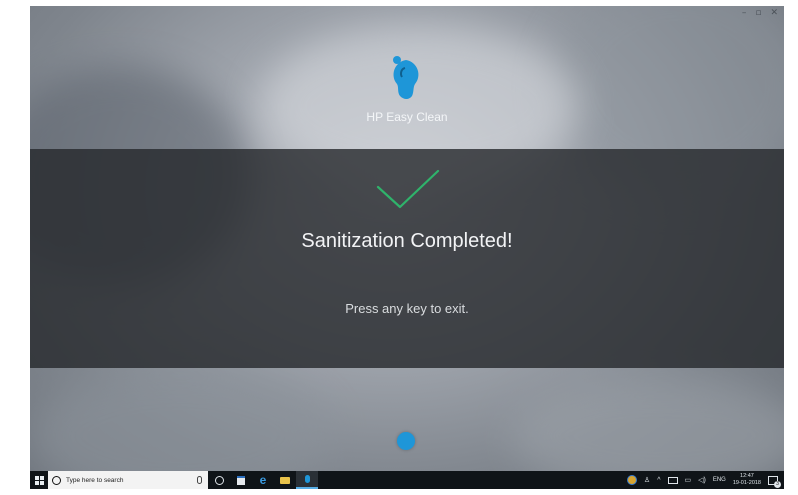 This screenshot has width=798, height=495. What do you see at coordinates (672, 480) in the screenshot?
I see `battery-icon` at bounding box center [672, 480].